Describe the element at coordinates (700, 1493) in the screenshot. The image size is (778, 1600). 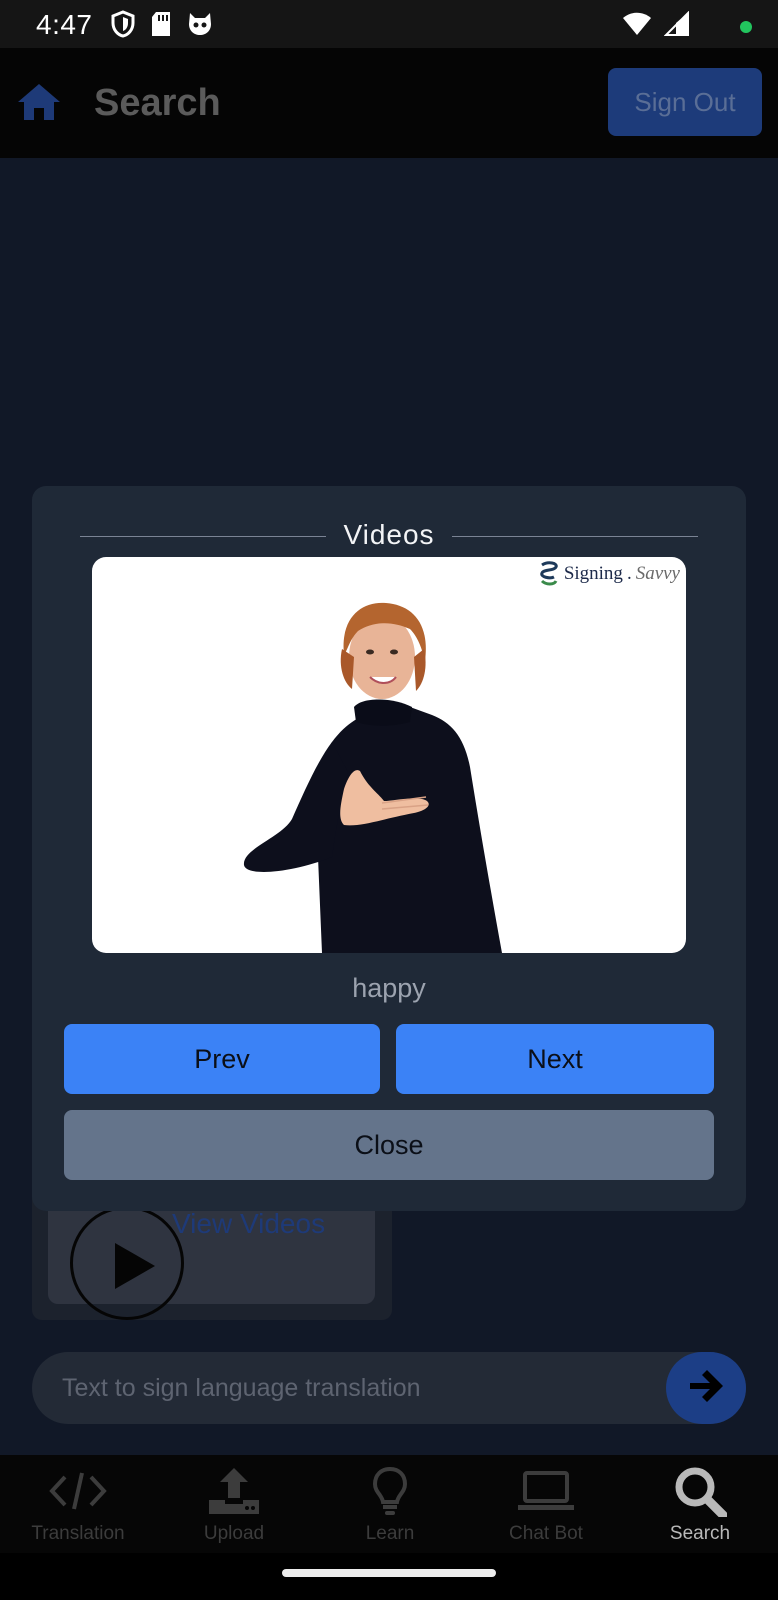
I see `search-icon` at that location.